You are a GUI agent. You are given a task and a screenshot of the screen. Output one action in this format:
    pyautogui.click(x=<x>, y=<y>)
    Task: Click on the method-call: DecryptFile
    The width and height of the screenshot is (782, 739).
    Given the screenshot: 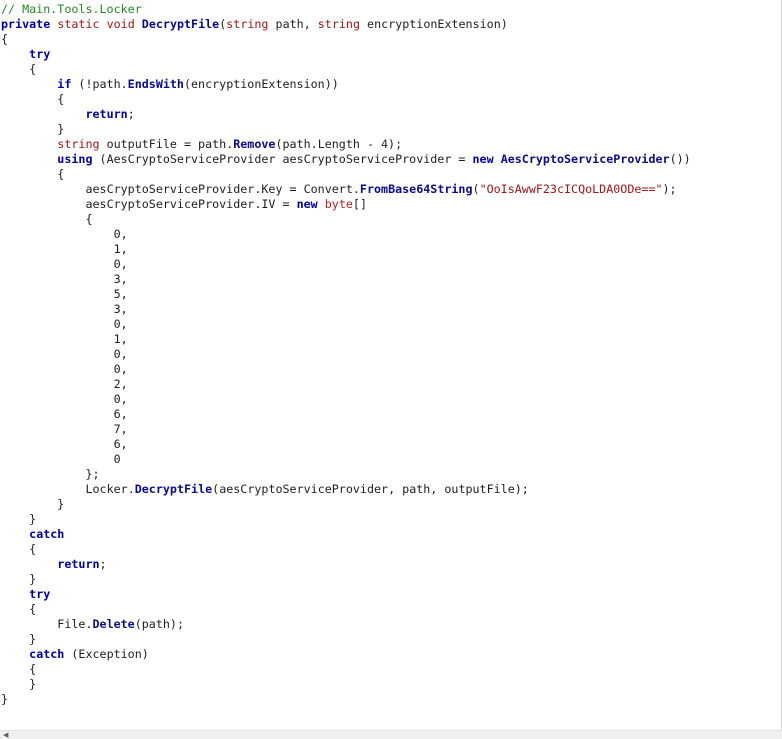 What is the action you would take?
    pyautogui.click(x=173, y=489)
    